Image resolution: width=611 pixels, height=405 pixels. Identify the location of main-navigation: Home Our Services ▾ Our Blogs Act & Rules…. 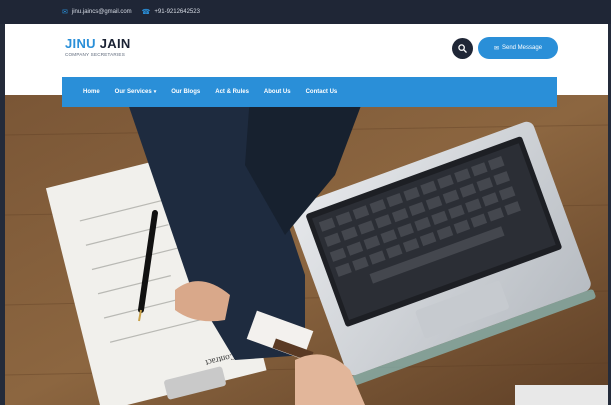
(309, 92).